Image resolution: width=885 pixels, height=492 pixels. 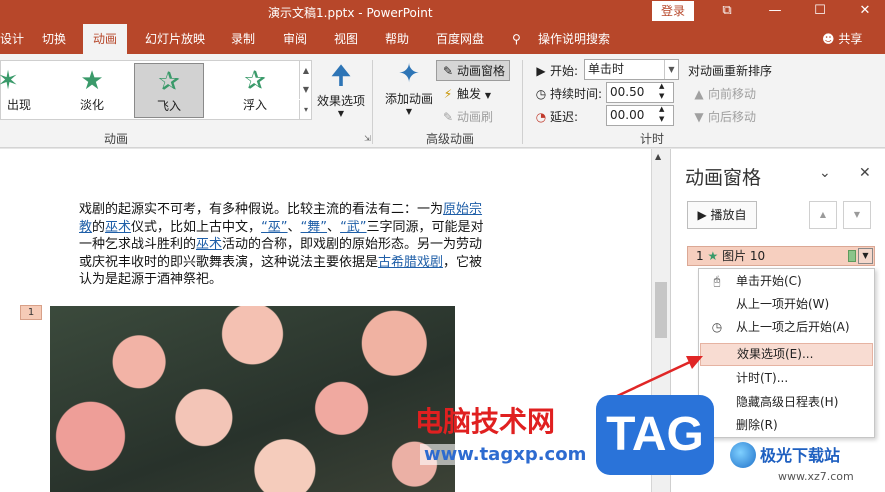 What do you see at coordinates (816, 476) in the screenshot?
I see `watermark-jg-url: www.xz7.com` at bounding box center [816, 476].